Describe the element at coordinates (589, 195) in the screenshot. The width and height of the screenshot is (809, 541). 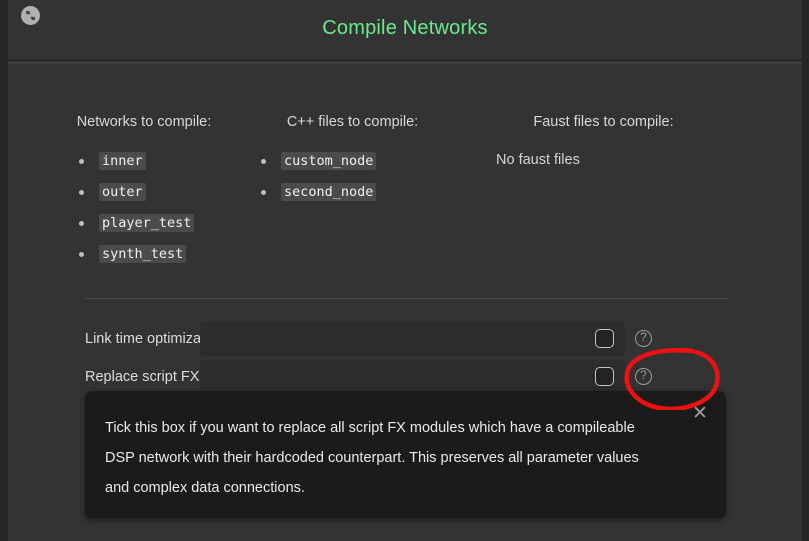
I see `column-faust-files: Faust files to compile: No faust files` at that location.